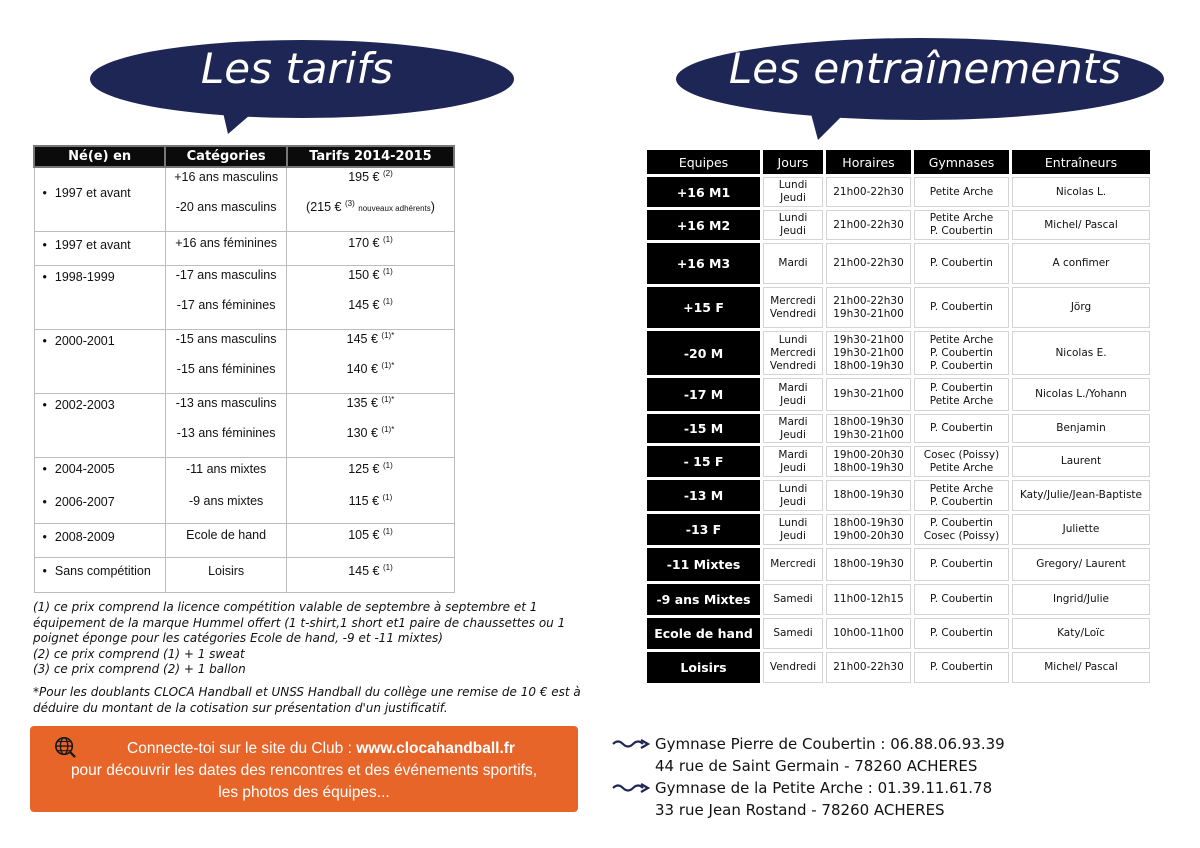 Image resolution: width=1200 pixels, height=848 pixels. I want to click on team-cell: +16 M1, so click(703, 192).